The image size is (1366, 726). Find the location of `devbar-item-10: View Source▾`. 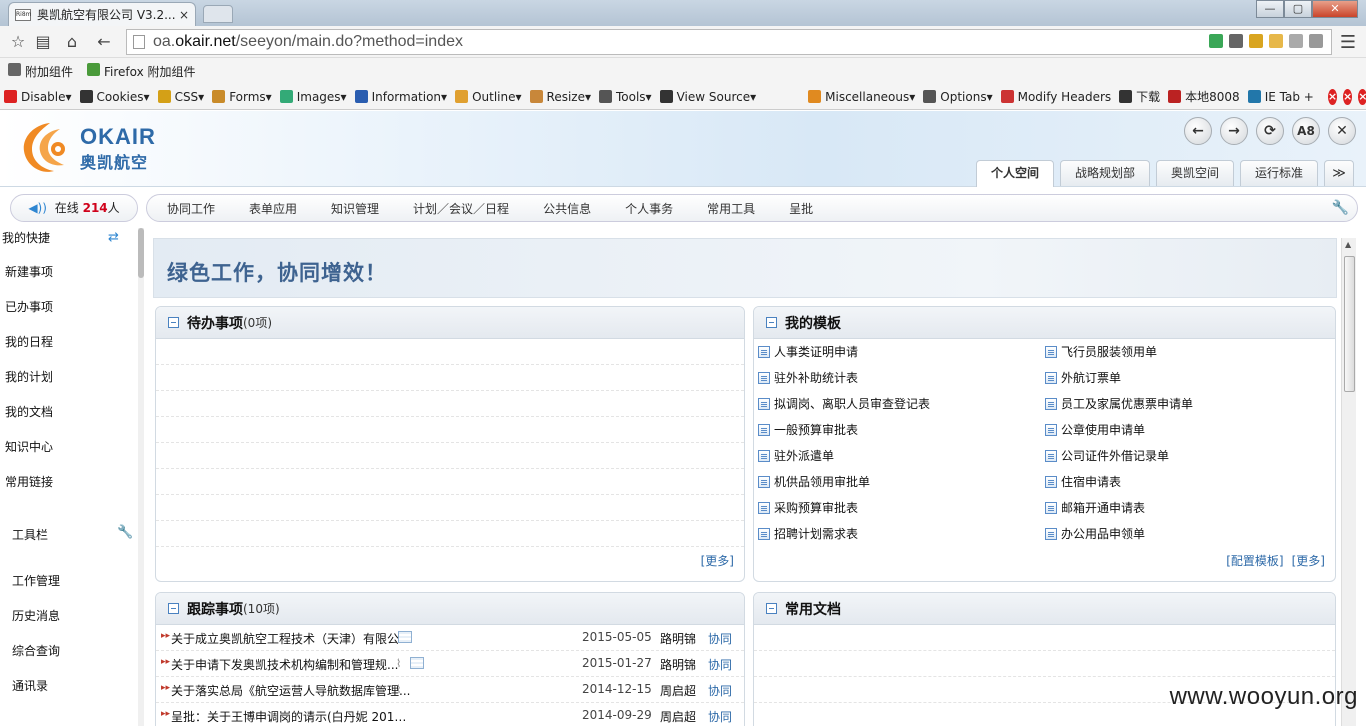

devbar-item-10: View Source▾ is located at coordinates (707, 97).